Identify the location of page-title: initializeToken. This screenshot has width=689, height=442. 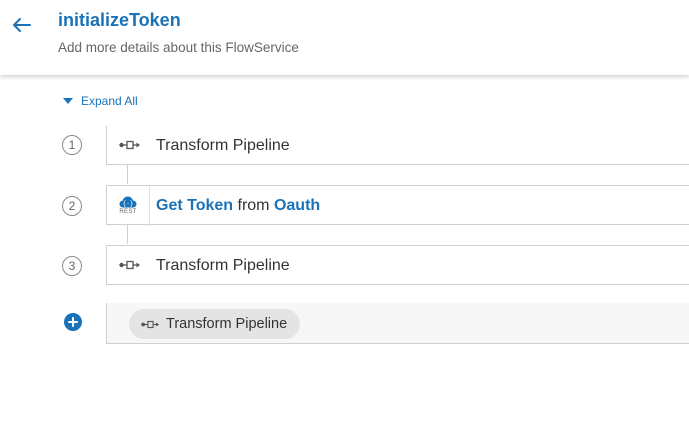
(119, 20).